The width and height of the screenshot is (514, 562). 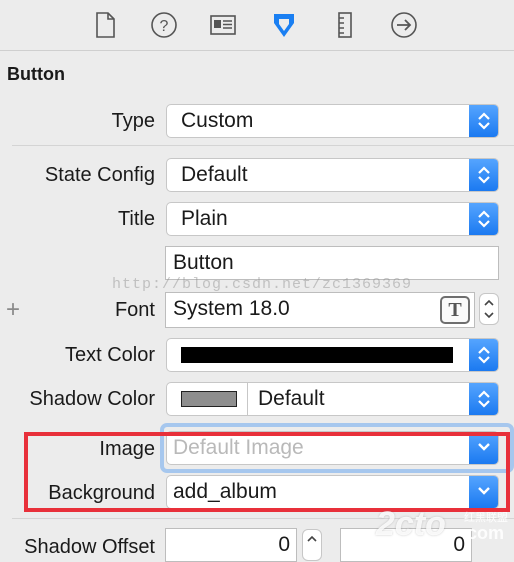 I want to click on site-watermark: 2cto 红黑联盟 .com, so click(x=445, y=526).